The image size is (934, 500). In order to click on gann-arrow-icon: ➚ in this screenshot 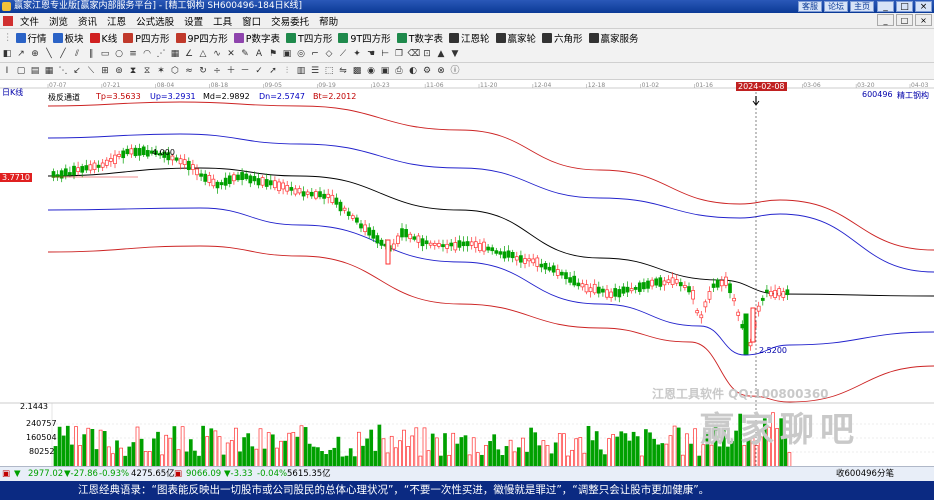, I will do `click(273, 71)`.